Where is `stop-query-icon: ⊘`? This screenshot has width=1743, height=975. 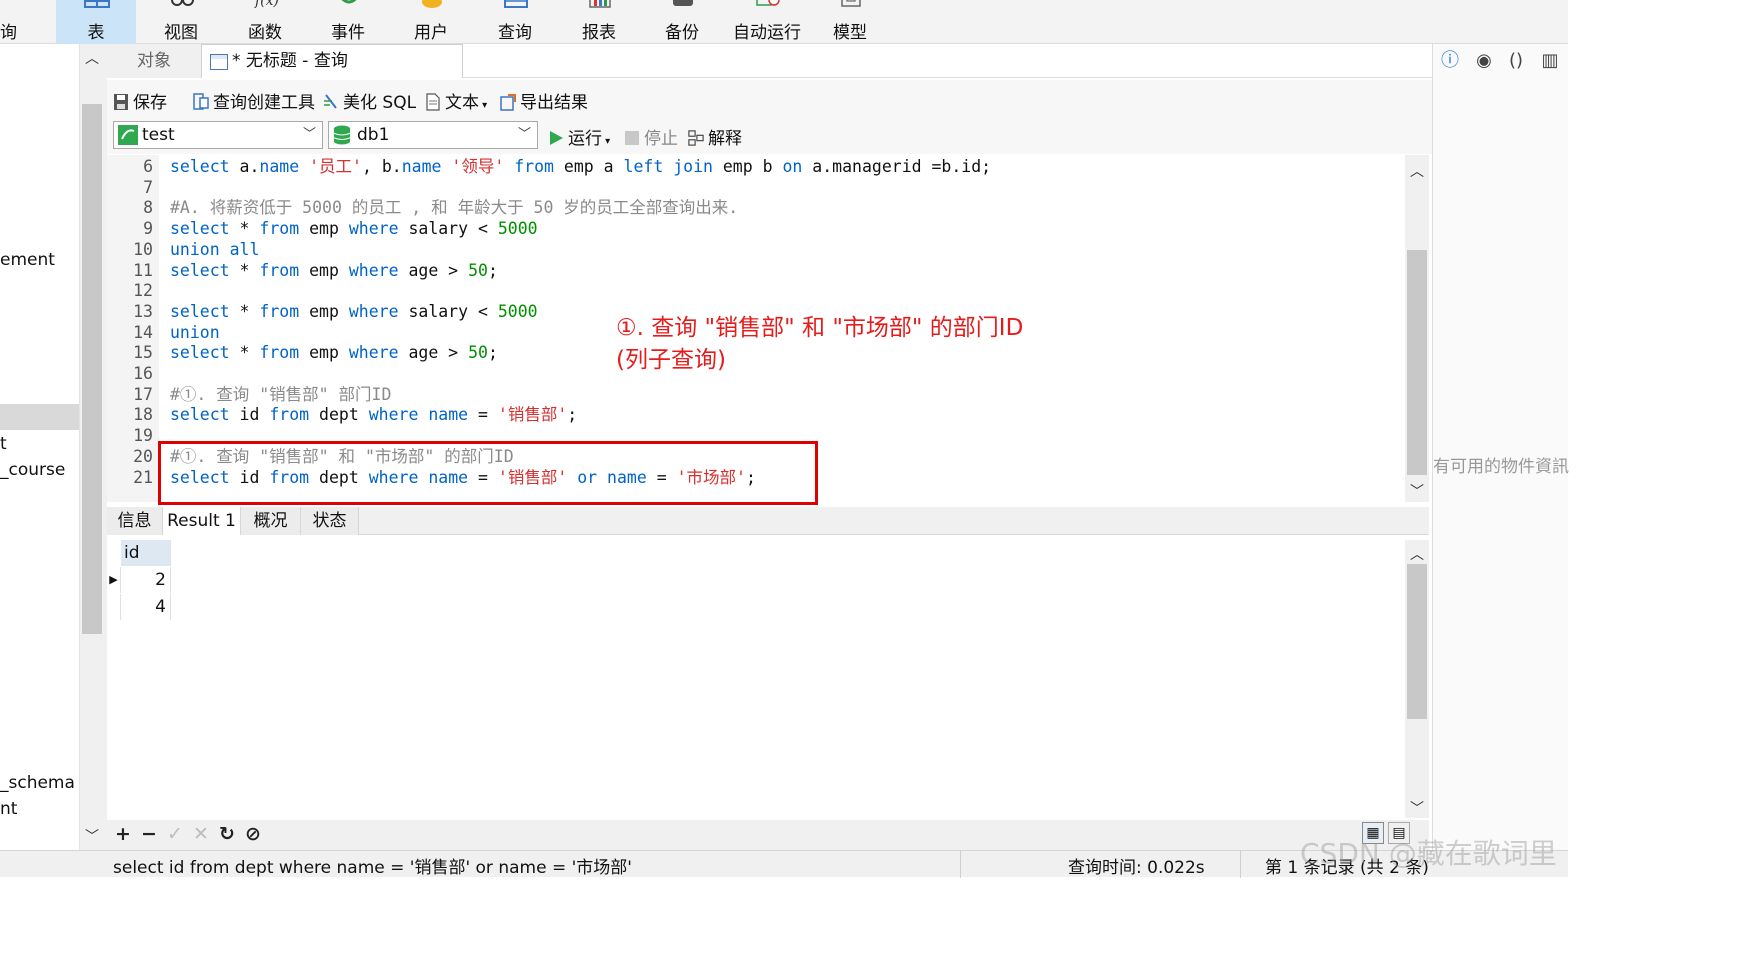
stop-query-icon: ⊘ is located at coordinates (253, 834).